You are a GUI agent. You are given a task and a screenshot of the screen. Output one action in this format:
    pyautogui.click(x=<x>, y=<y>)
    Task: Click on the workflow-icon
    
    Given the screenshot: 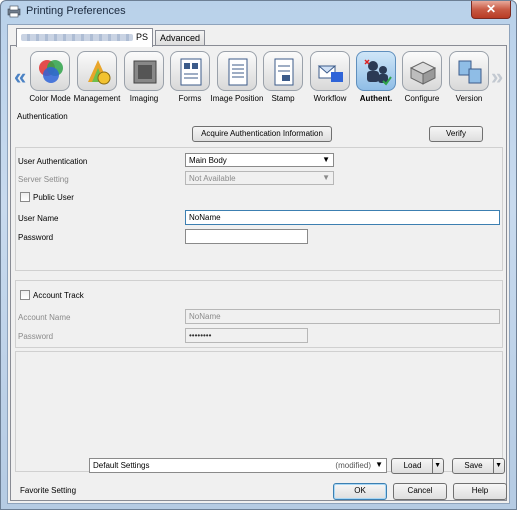 What is the action you would take?
    pyautogui.click(x=330, y=73)
    